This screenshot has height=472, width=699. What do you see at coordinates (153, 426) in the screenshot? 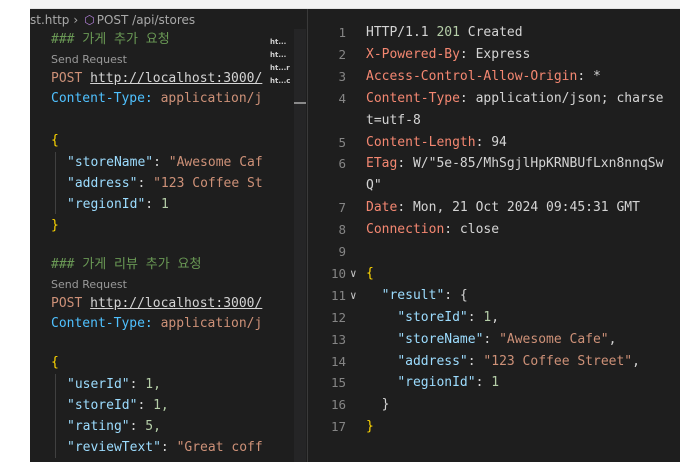
I see `json-value: 5,` at bounding box center [153, 426].